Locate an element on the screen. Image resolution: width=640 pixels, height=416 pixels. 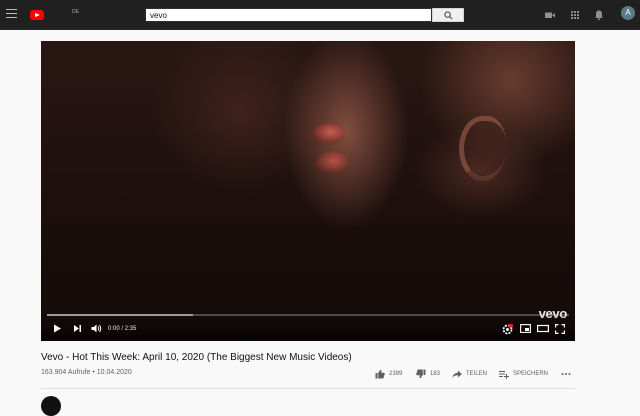
search-icon is located at coordinates (448, 15).